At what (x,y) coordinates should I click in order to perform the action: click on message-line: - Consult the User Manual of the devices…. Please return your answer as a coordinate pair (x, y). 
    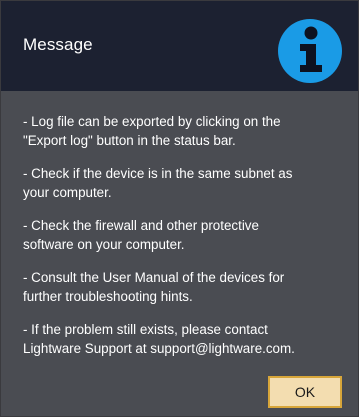
    Looking at the image, I should click on (154, 277).